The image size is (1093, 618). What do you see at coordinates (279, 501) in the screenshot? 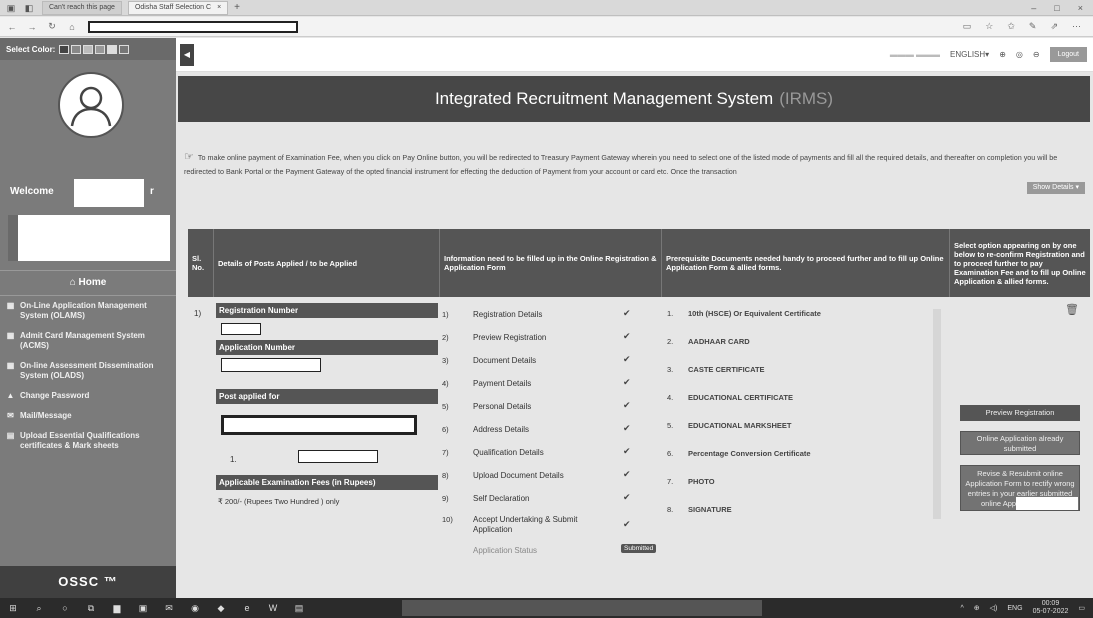
I see `fee-value: ₹ 200/- (Rupees Two Hundred ) only` at bounding box center [279, 501].